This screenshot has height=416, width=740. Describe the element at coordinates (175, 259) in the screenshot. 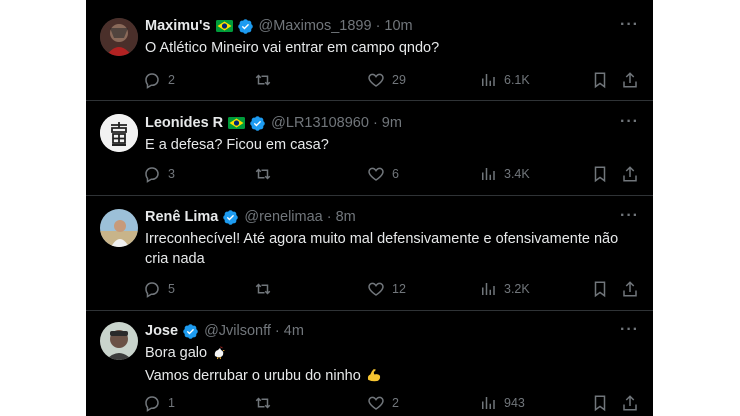

I see `tweet-text-line: cria nada` at that location.